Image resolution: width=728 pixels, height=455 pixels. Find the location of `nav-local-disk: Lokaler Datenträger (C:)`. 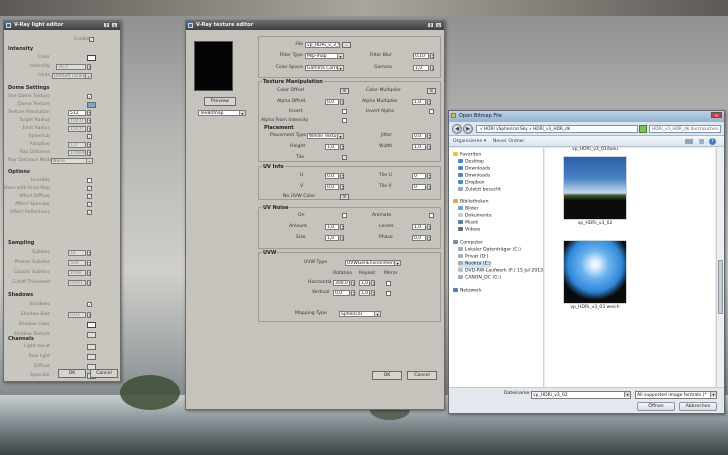

nav-local-disk: Lokaler Datenträger (C:) is located at coordinates (489, 250).